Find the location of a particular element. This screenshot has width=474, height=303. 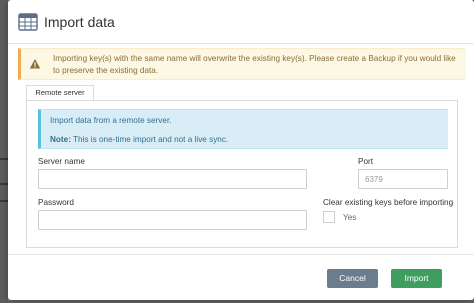

warning-icon is located at coordinates (35, 63).